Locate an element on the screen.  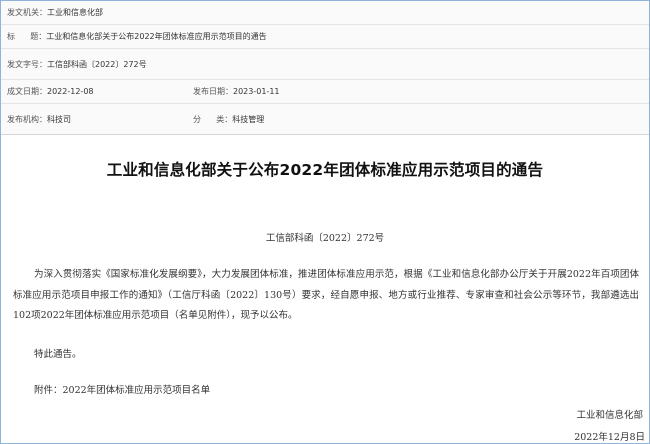
signature-date: 2022年12月8日 is located at coordinates (609, 437).